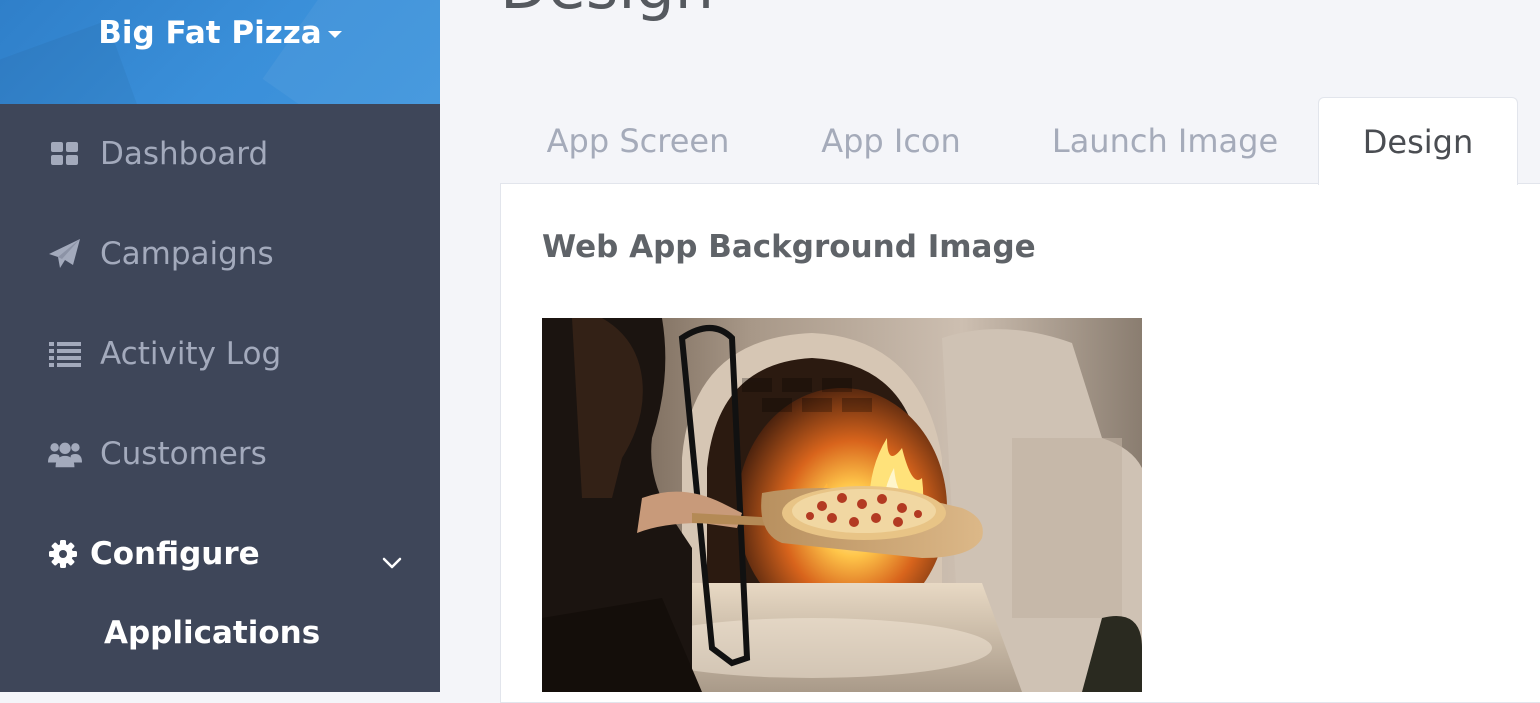 The height and width of the screenshot is (703, 1540). I want to click on caret-down-icon, so click(334, 34).